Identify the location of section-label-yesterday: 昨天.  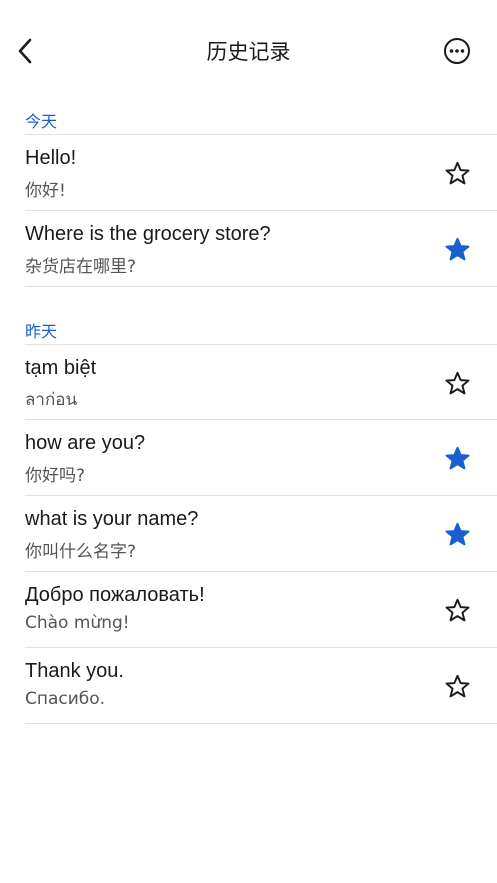
(41, 331).